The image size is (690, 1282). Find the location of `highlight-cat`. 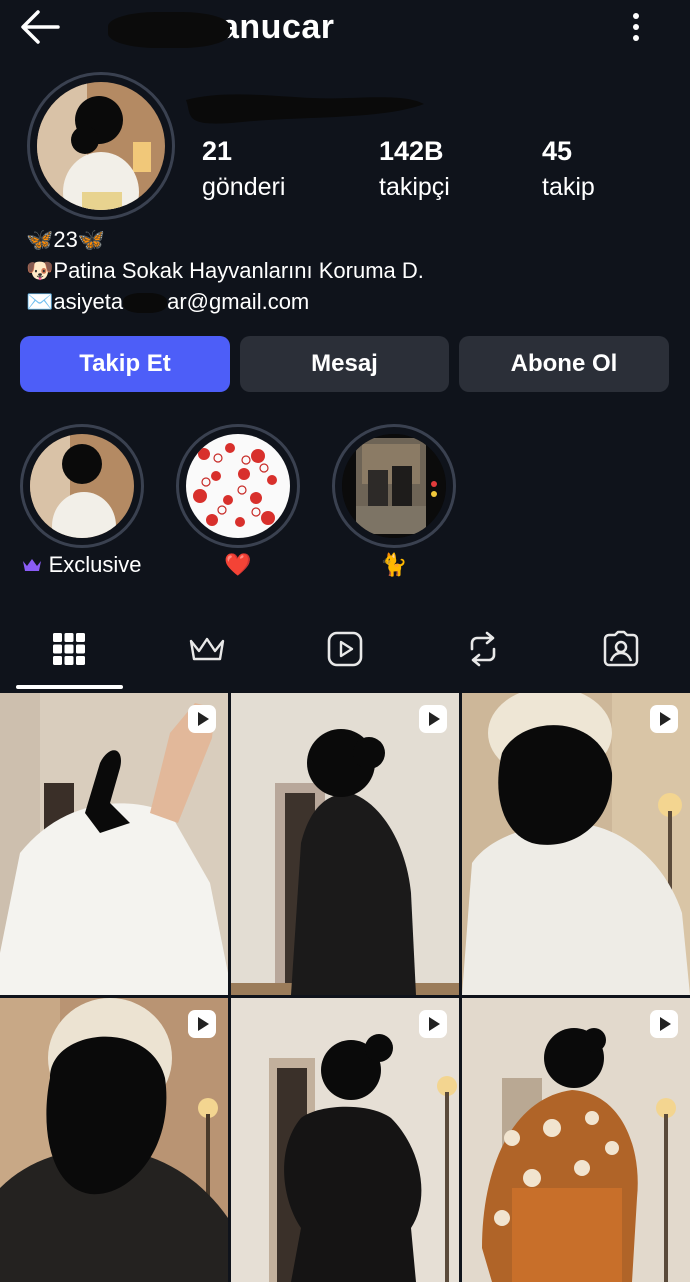

highlight-cat is located at coordinates (394, 486).